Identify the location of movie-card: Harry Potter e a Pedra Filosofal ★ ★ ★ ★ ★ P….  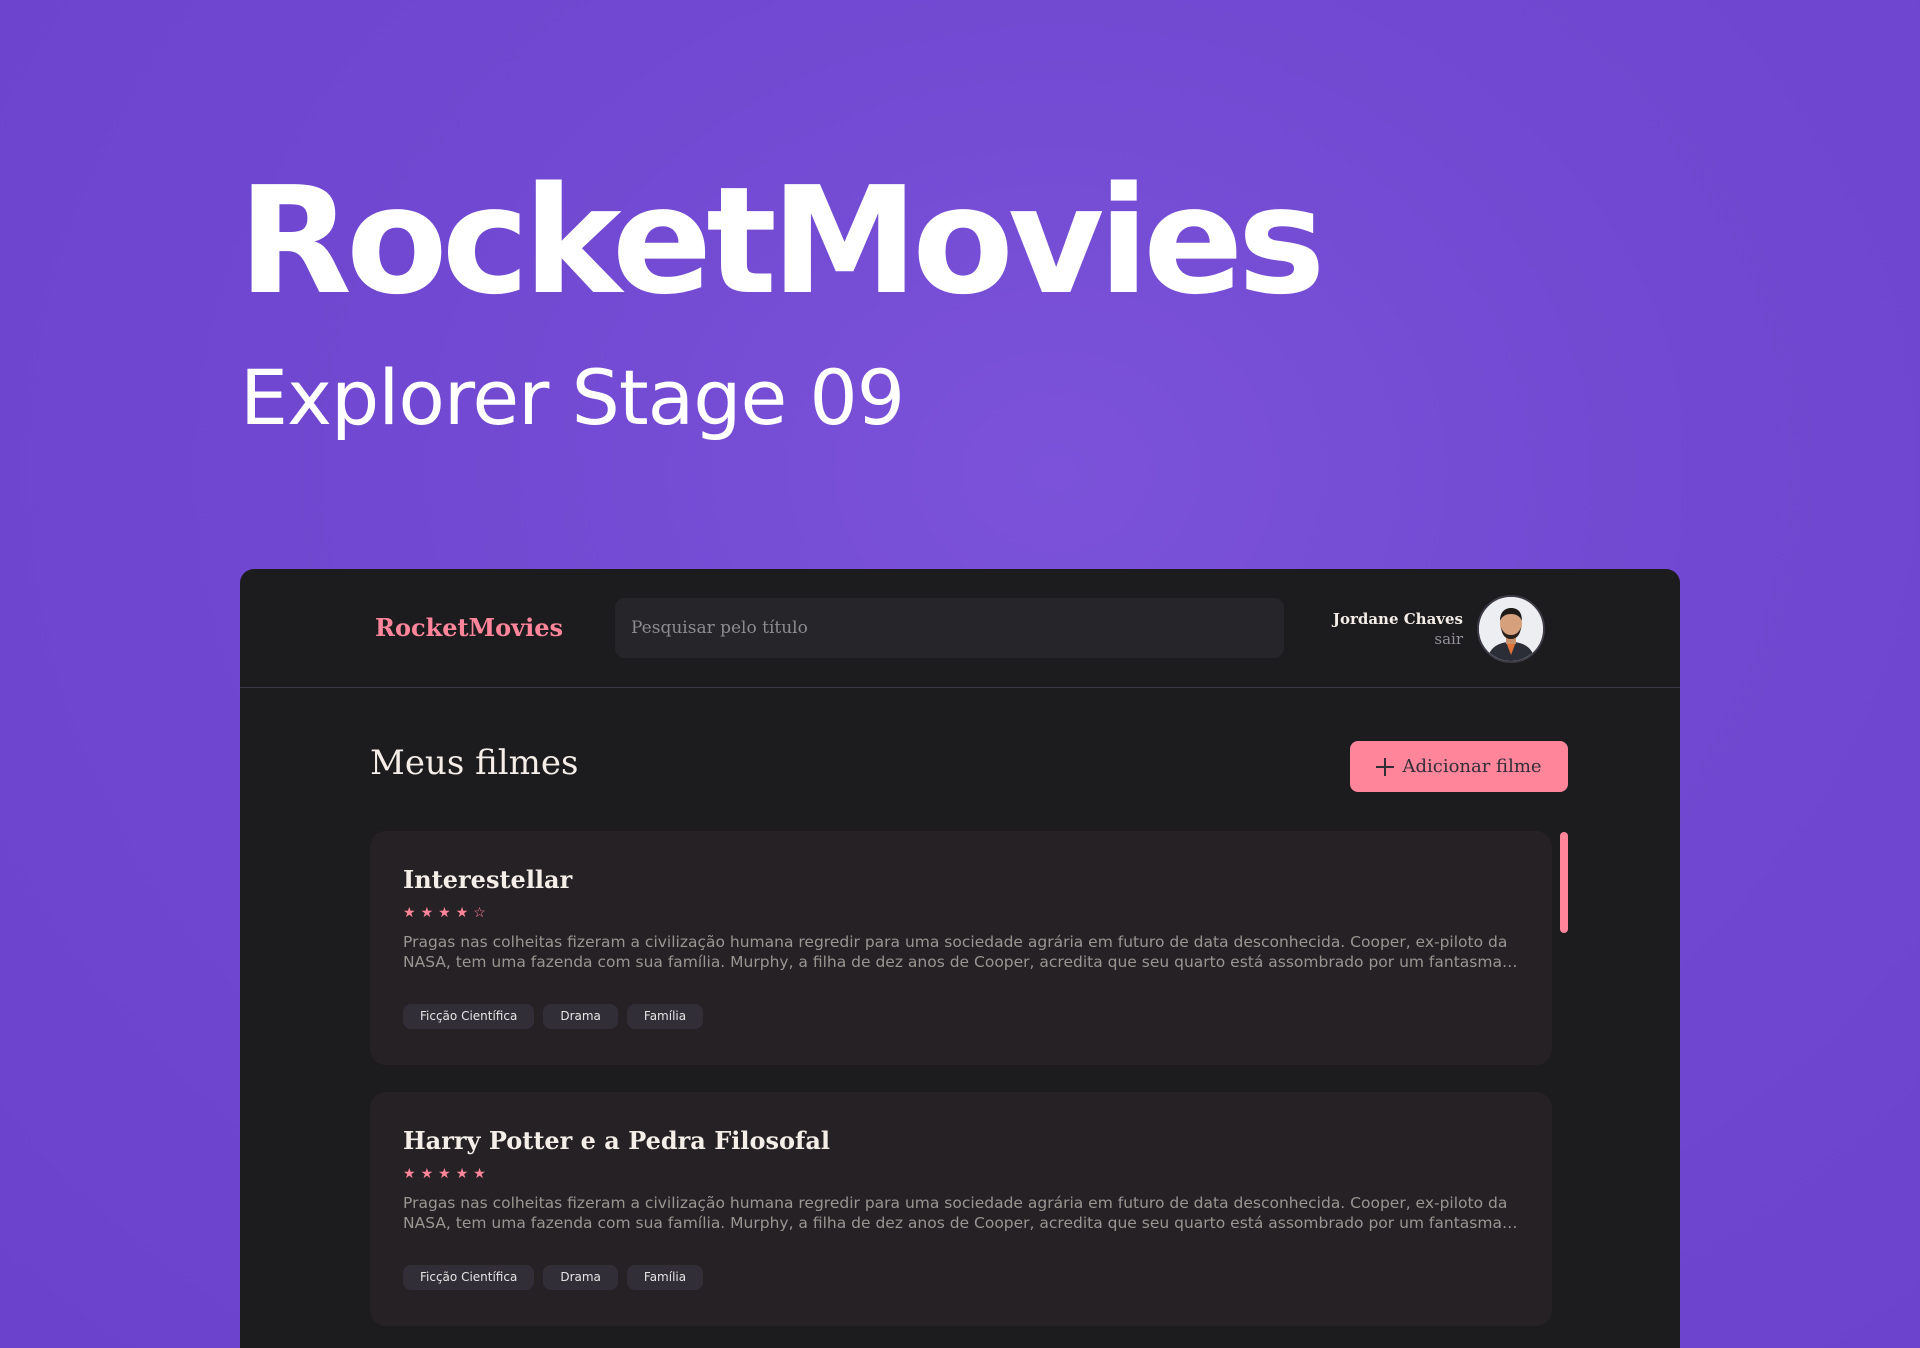
(961, 1209).